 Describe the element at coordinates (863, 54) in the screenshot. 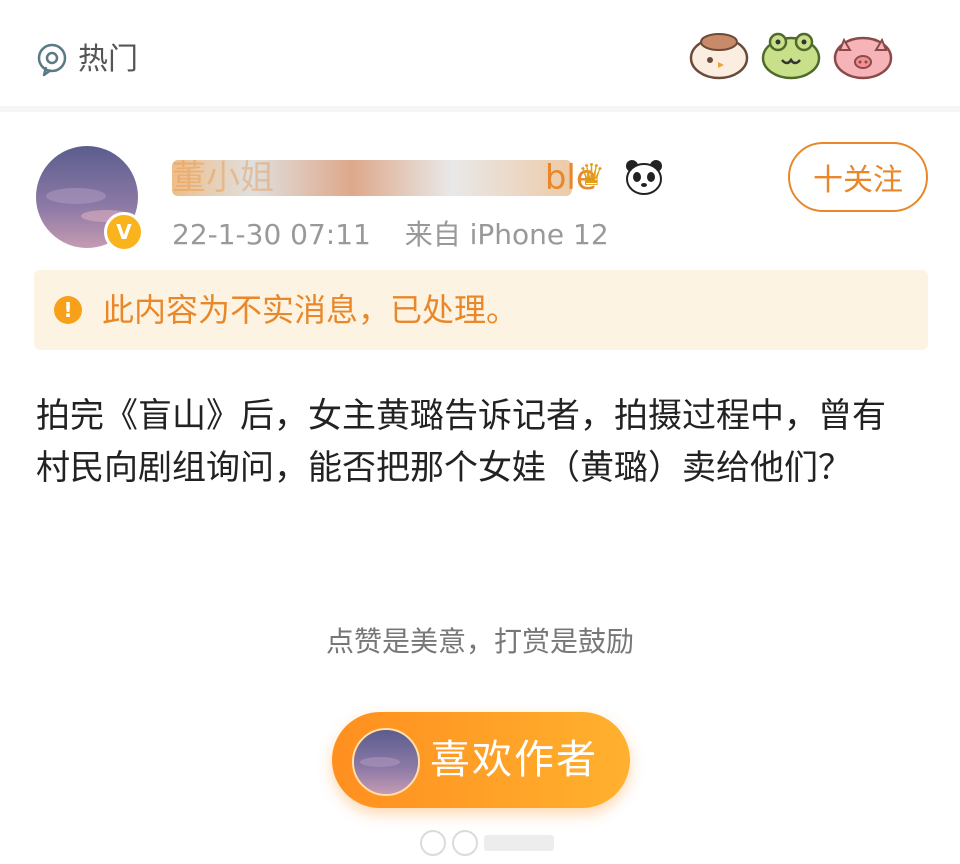

I see `pig-emoji-icon` at that location.